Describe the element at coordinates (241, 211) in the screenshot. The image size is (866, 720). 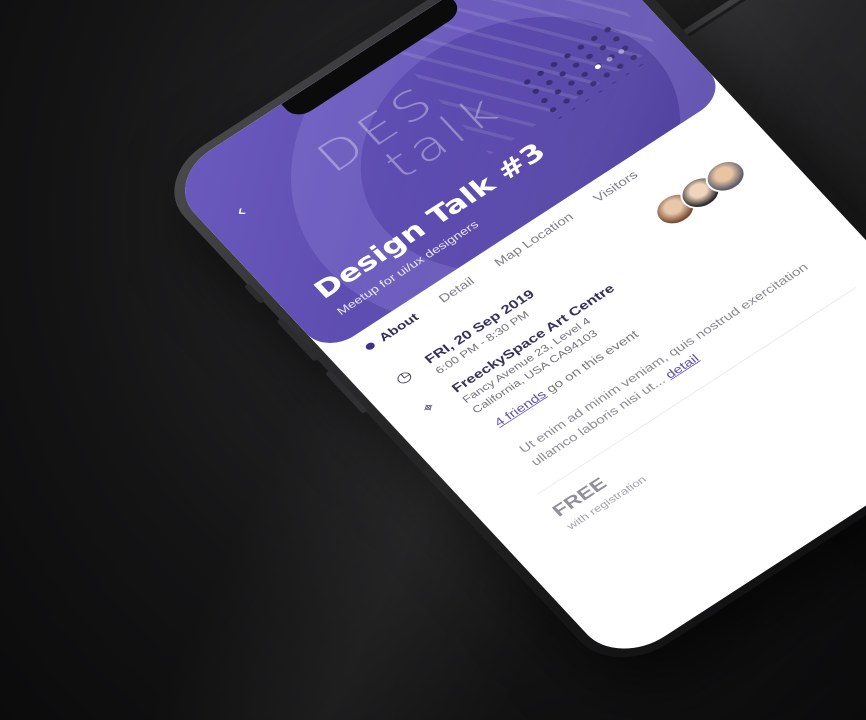
I see `chevron-left-icon: ‹` at that location.